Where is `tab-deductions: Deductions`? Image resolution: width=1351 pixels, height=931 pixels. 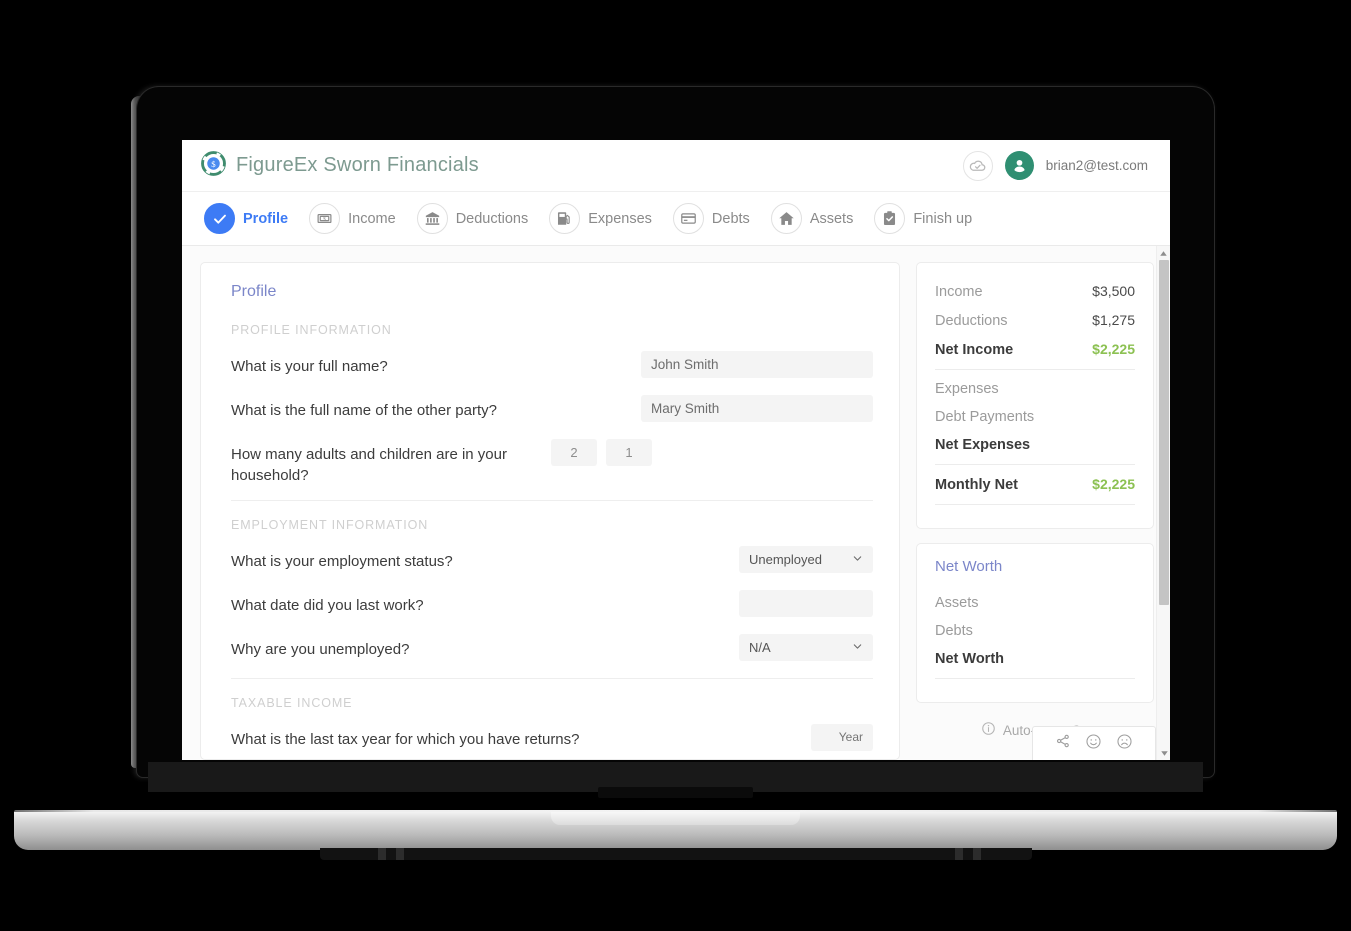
tab-deductions: Deductions is located at coordinates (476, 218).